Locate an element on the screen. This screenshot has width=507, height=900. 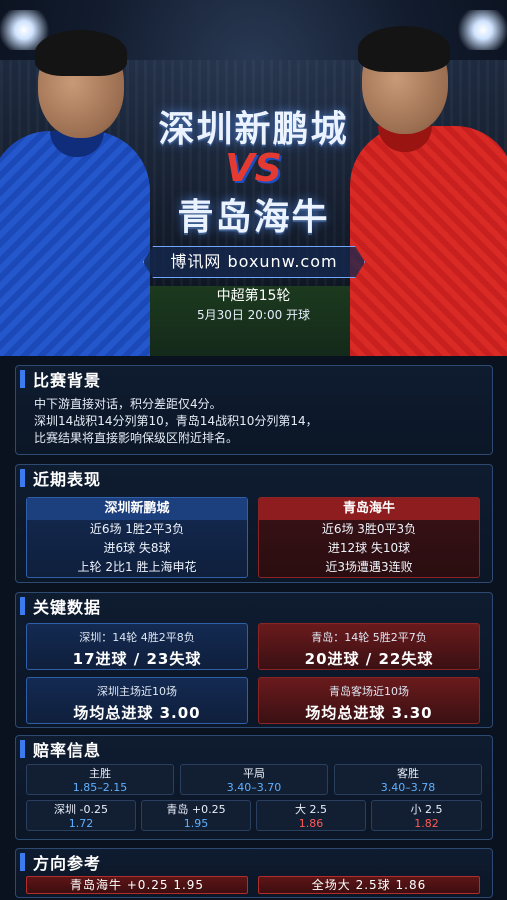
odds-value: 3.40–3.78 is located at coordinates (408, 787).